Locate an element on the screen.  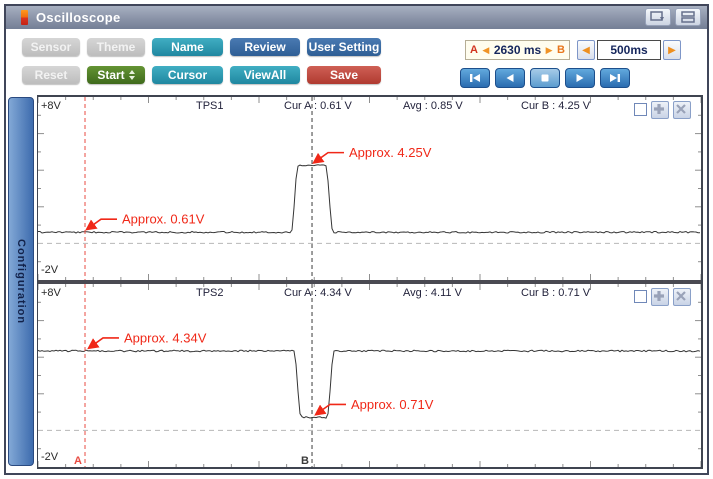
skip-to-end-button is located at coordinates (615, 78).